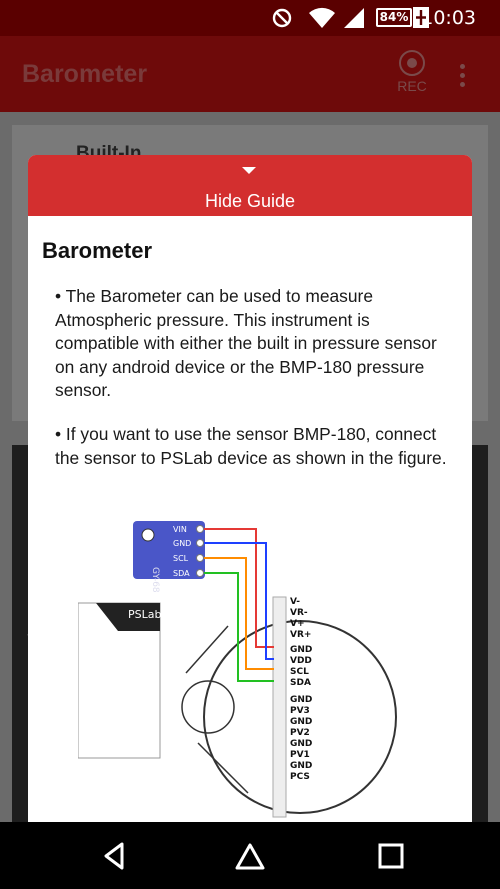 This screenshot has height=889, width=500. Describe the element at coordinates (300, 777) in the screenshot. I see `header-pin-label: PCS` at that location.